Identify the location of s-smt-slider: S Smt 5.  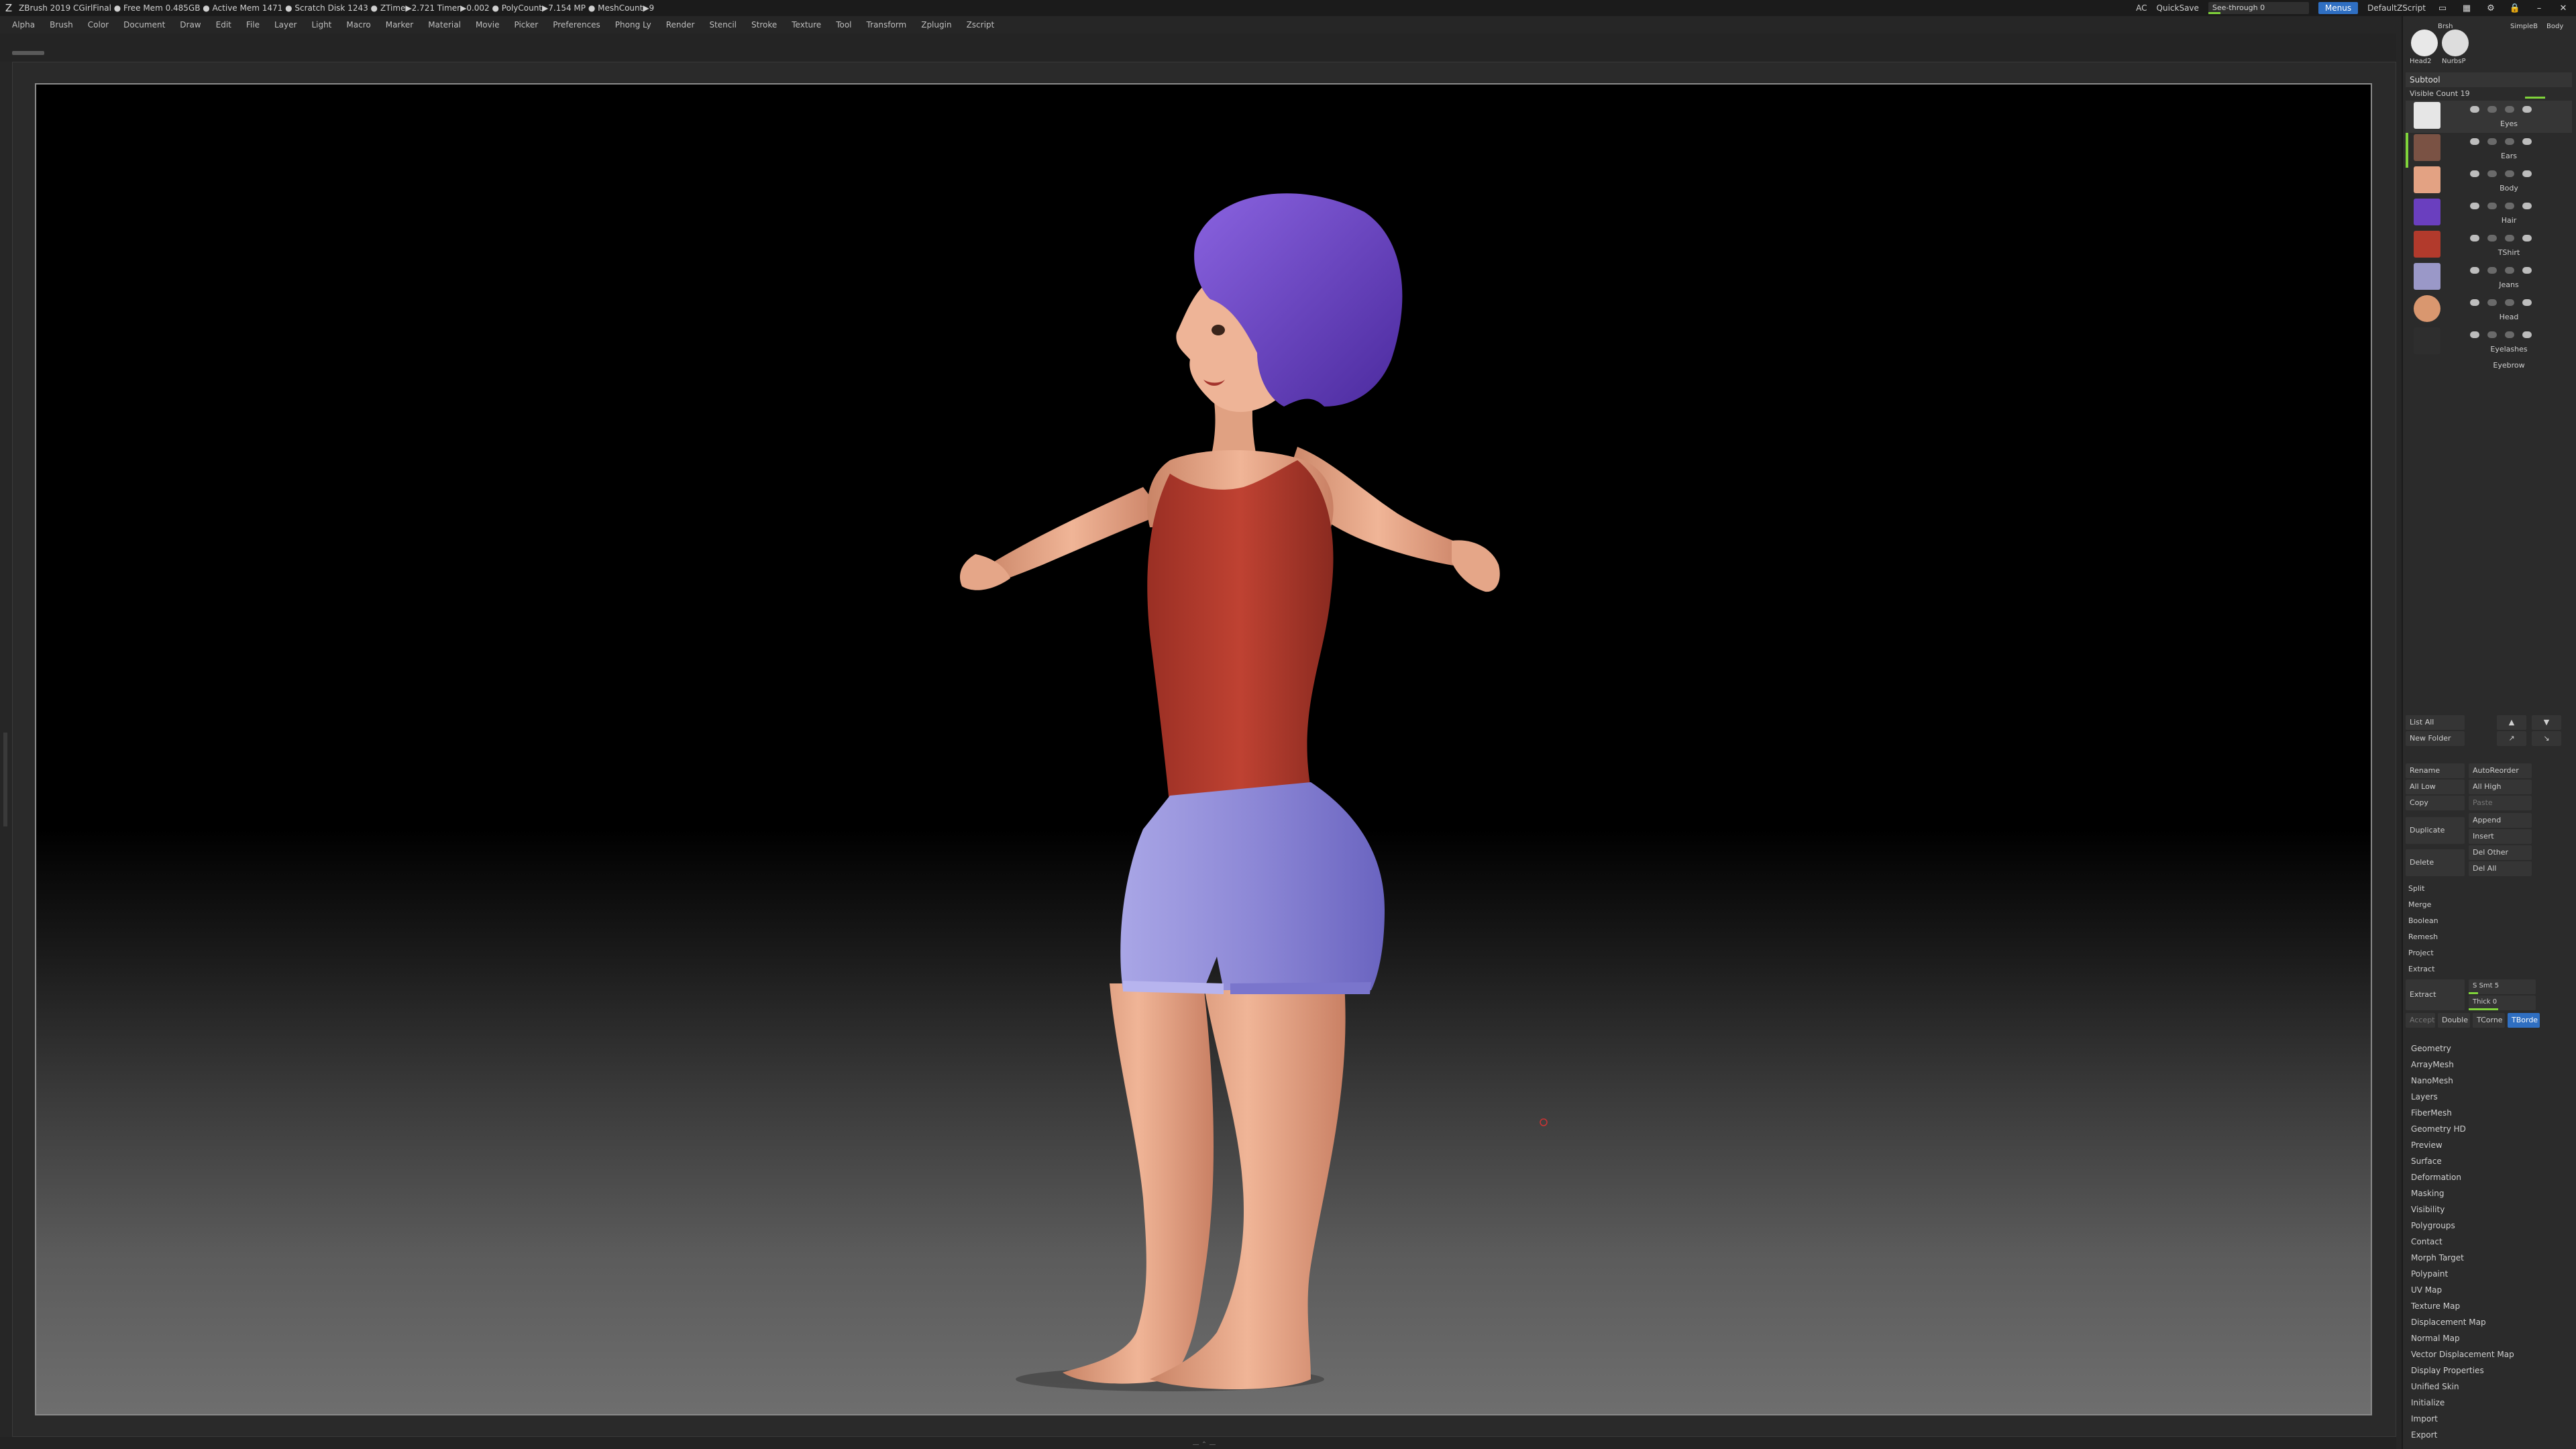
(2502, 986).